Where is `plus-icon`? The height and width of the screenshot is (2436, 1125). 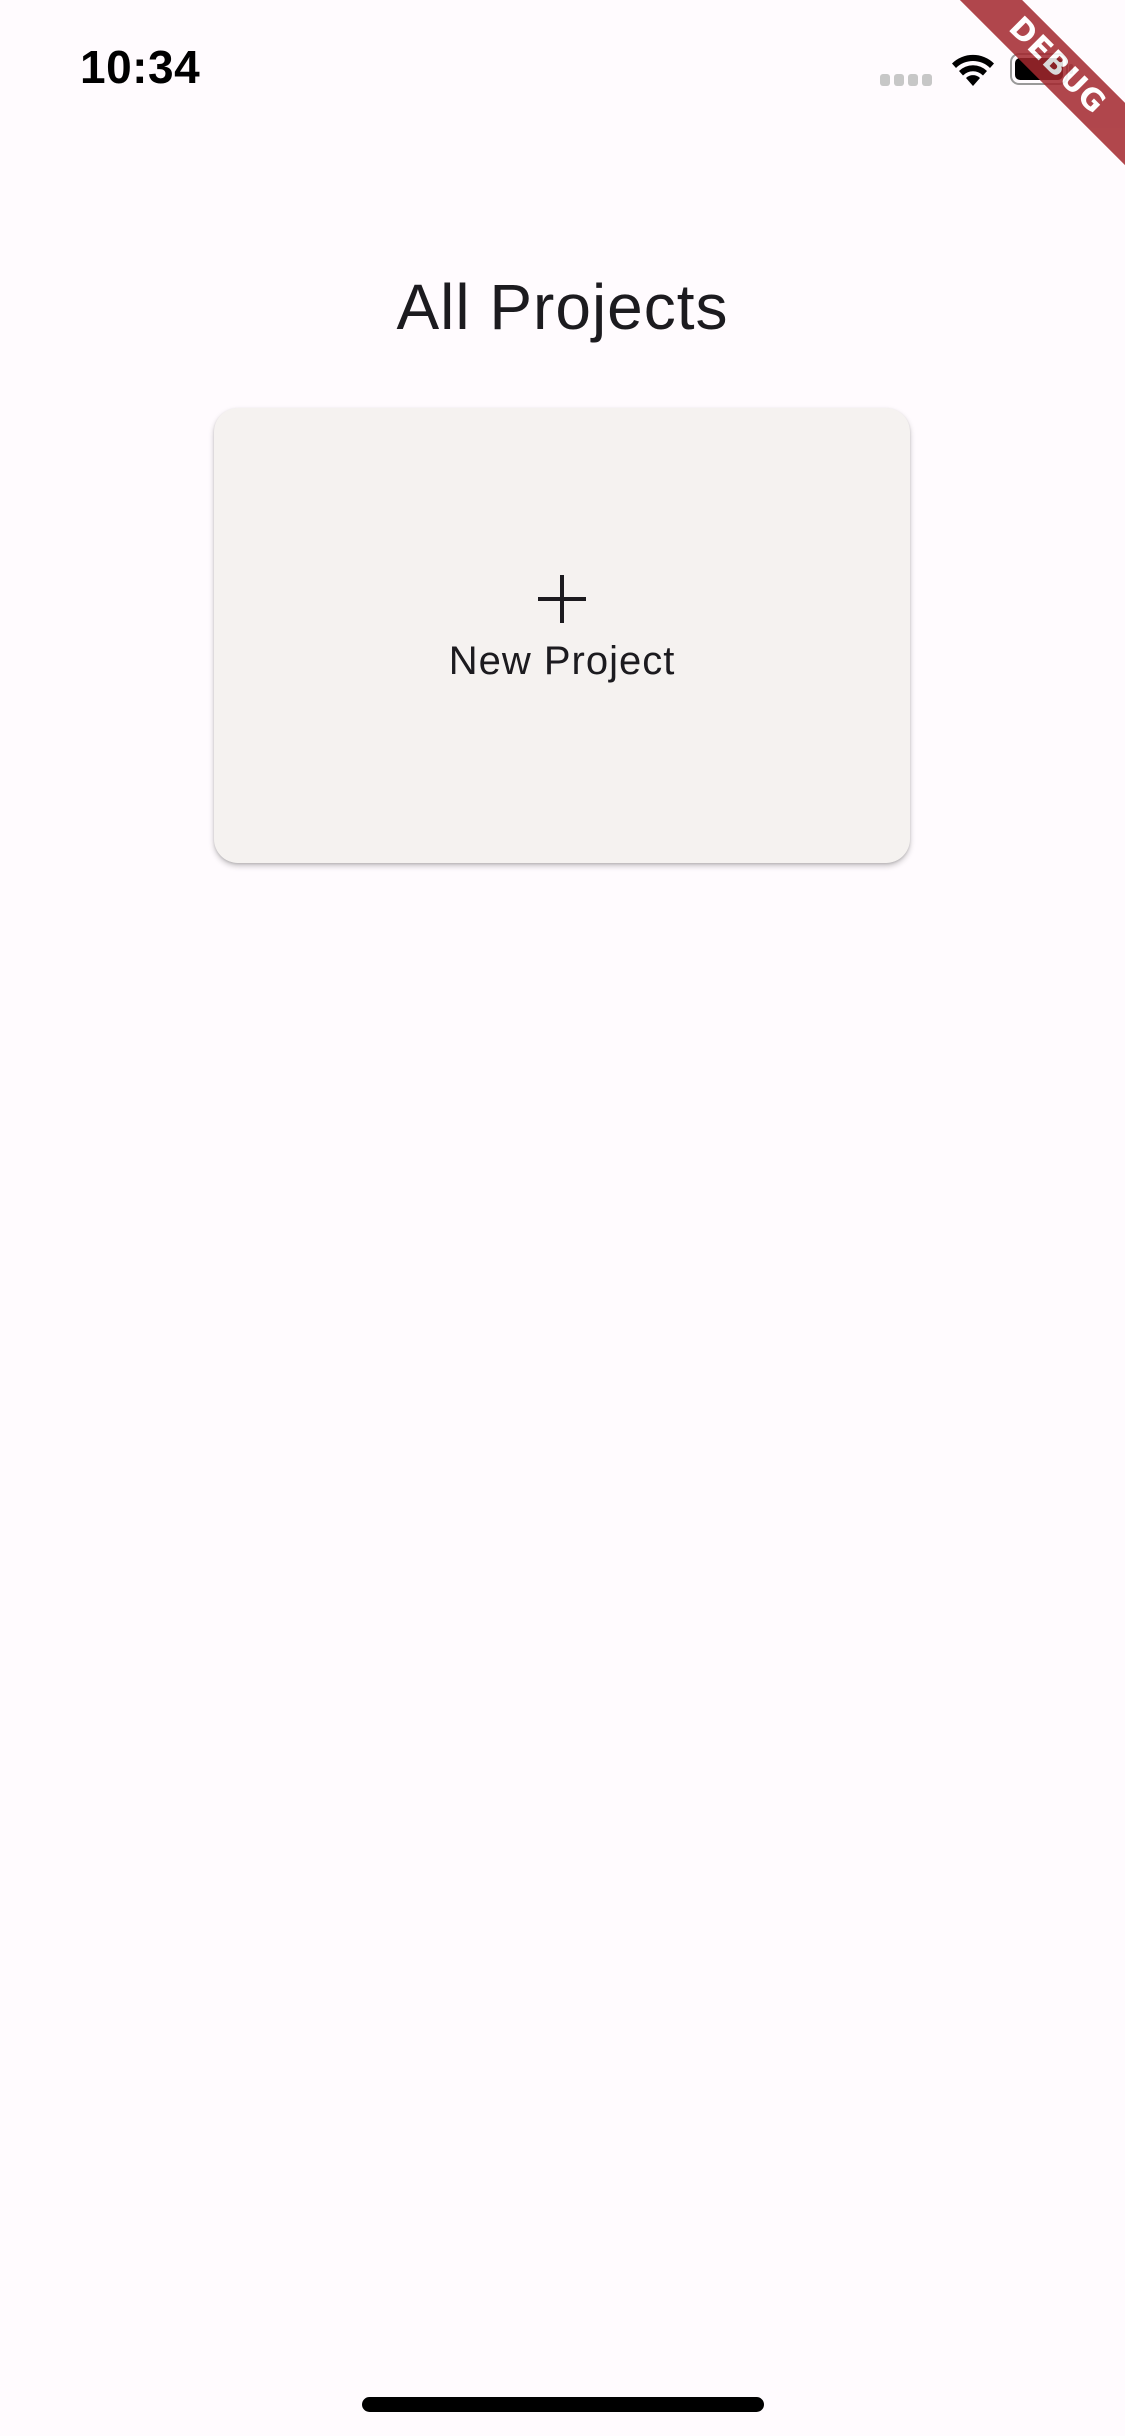
plus-icon is located at coordinates (562, 599).